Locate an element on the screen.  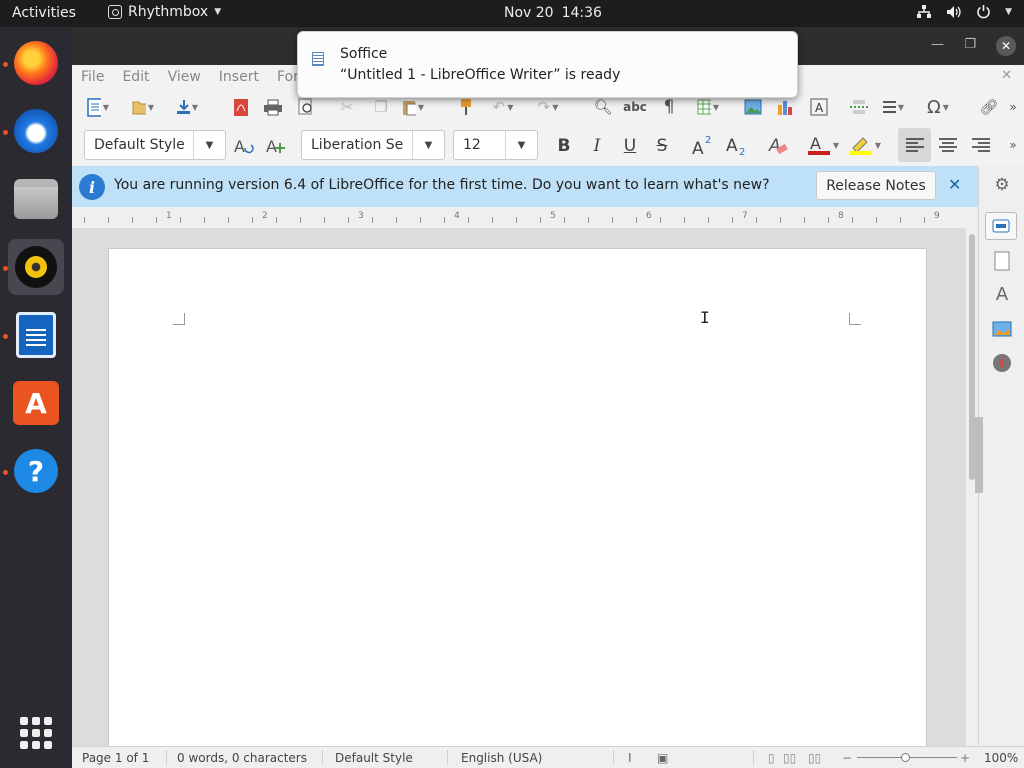
zoom-in-icon: + is located at coordinates (965, 758).